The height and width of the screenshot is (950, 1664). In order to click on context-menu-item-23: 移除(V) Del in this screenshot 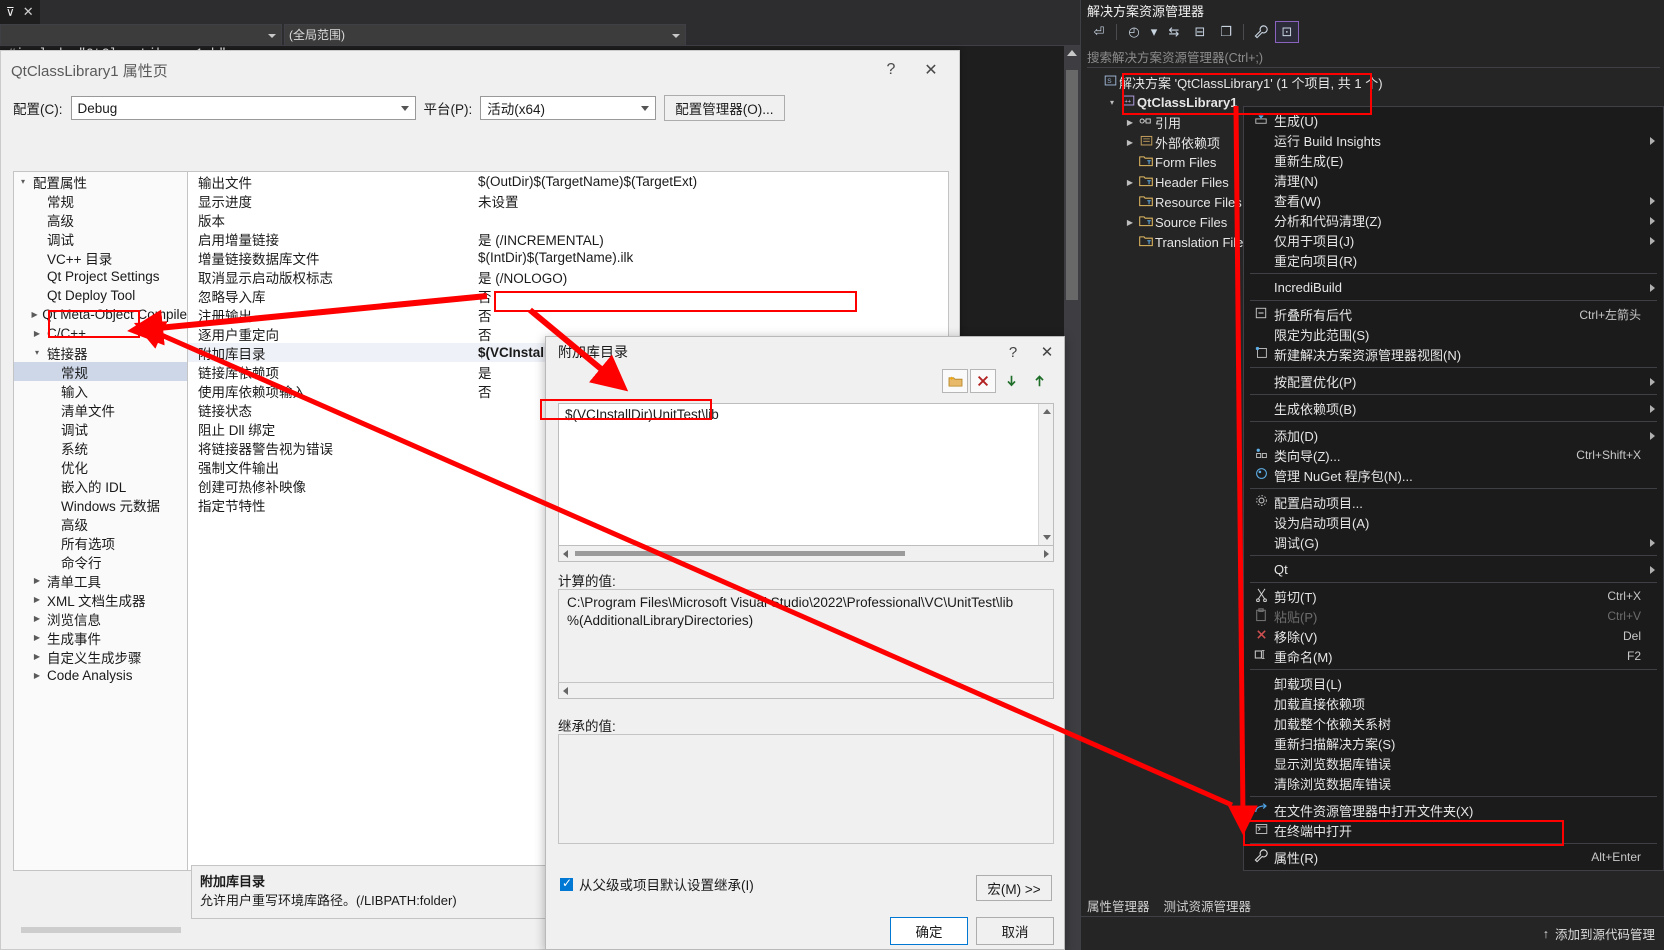, I will do `click(1453, 636)`.